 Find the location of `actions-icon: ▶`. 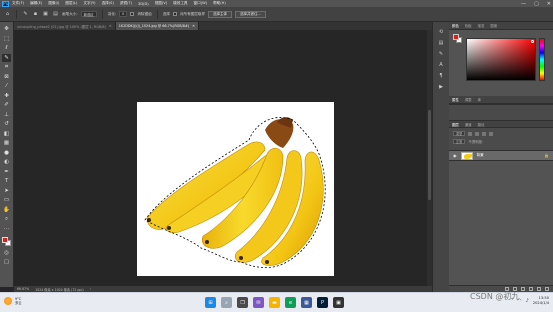

actions-icon: ▶ is located at coordinates (441, 86).